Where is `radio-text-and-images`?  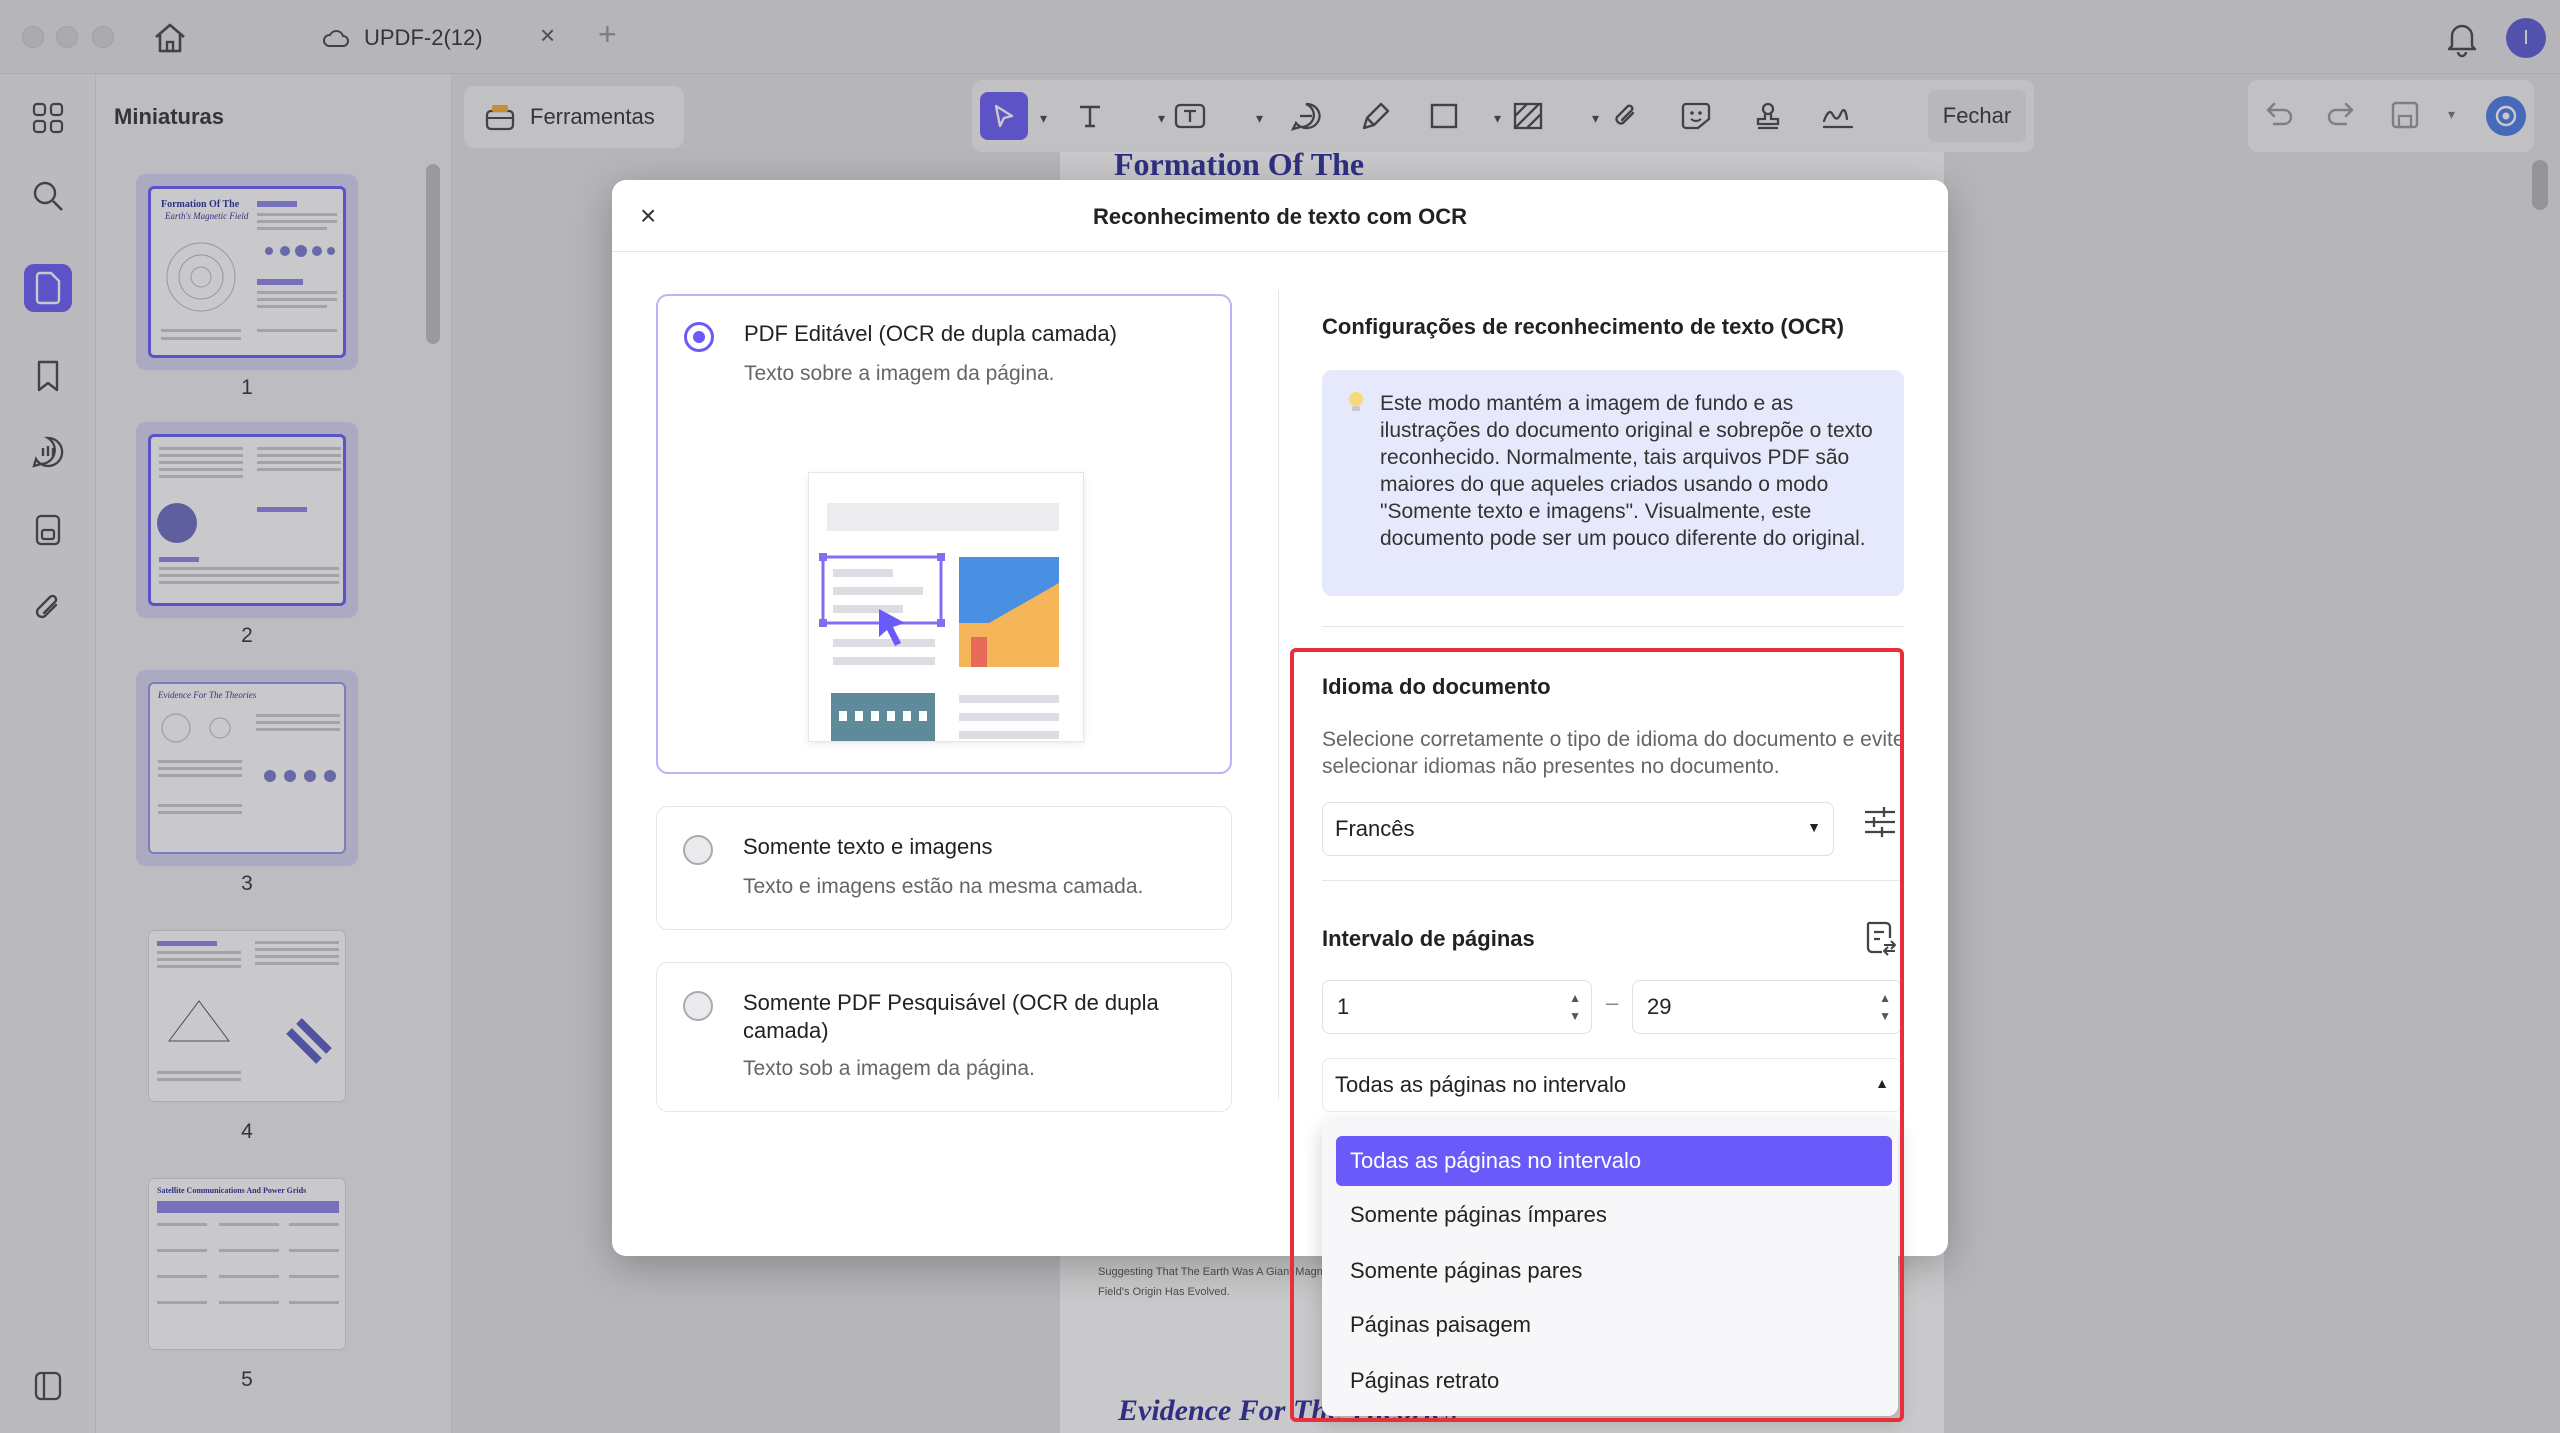
radio-text-and-images is located at coordinates (698, 850).